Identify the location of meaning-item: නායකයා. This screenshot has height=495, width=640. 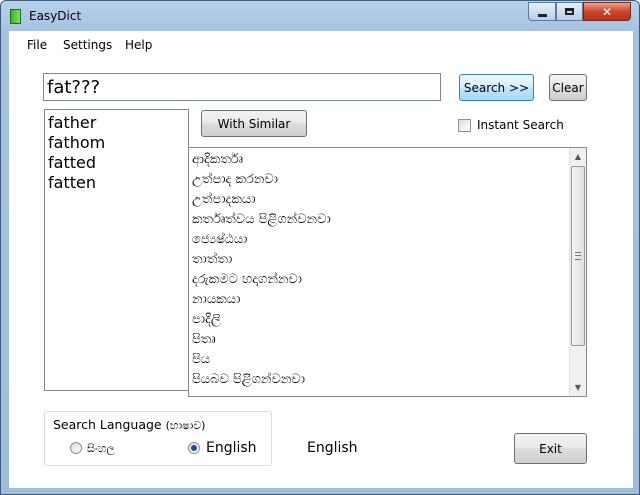
(379, 300).